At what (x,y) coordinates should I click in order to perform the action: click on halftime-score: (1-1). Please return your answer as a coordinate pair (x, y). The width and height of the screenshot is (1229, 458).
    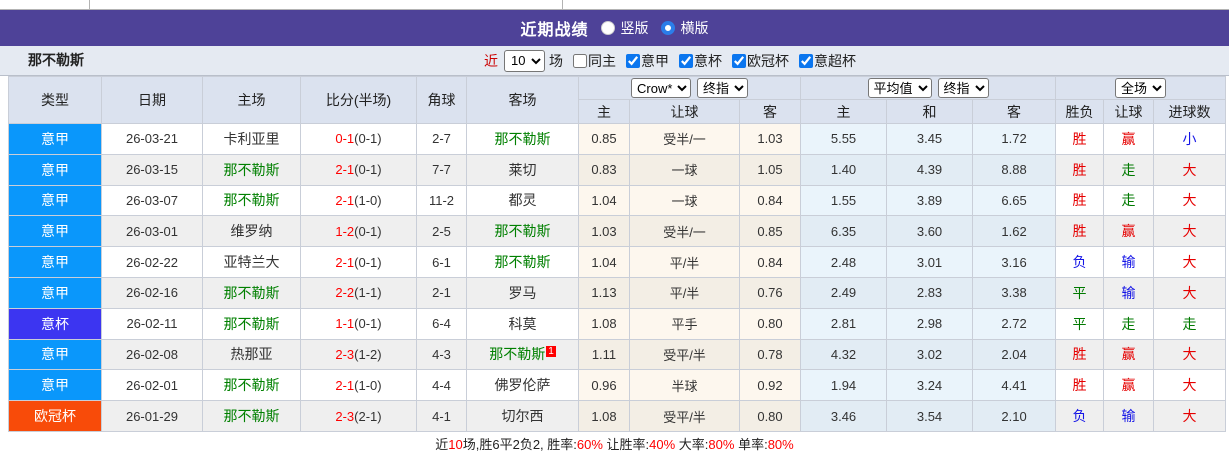
    Looking at the image, I should click on (368, 293).